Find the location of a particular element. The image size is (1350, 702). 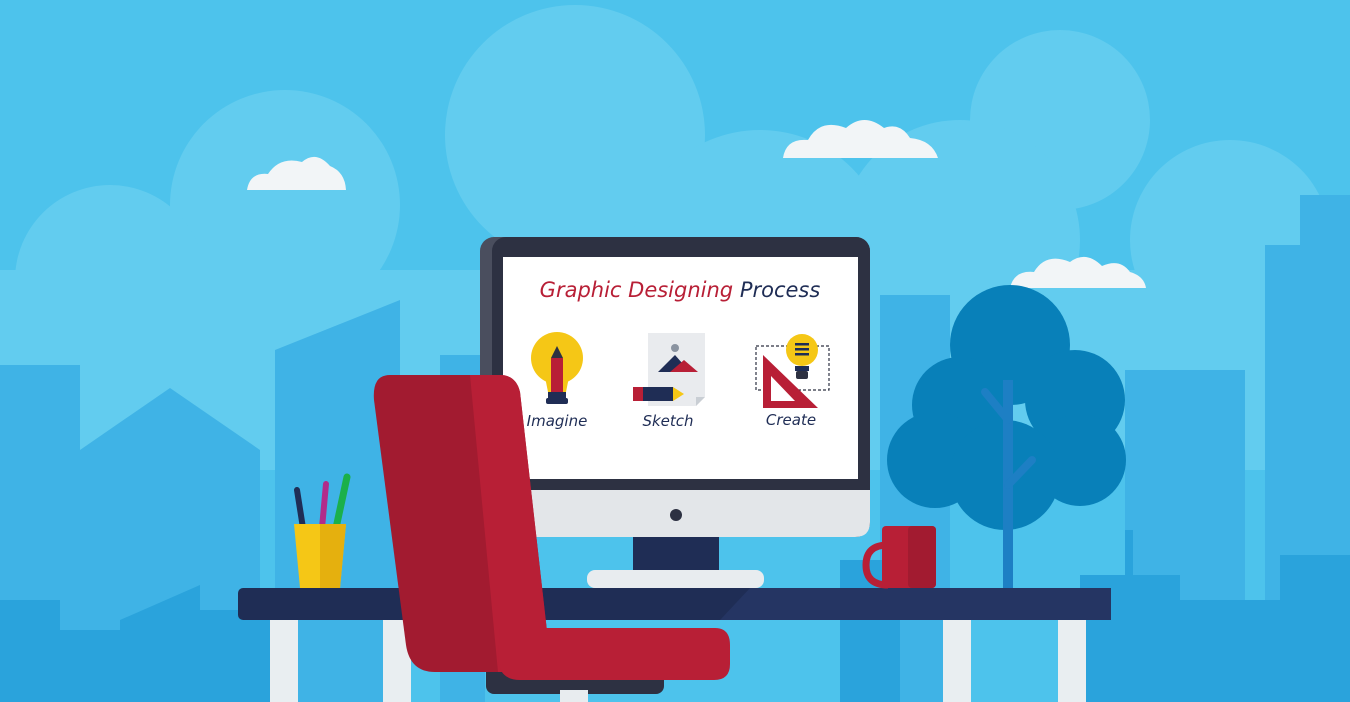

screen-title-part1: Graphic Designing is located at coordinates (636, 290).